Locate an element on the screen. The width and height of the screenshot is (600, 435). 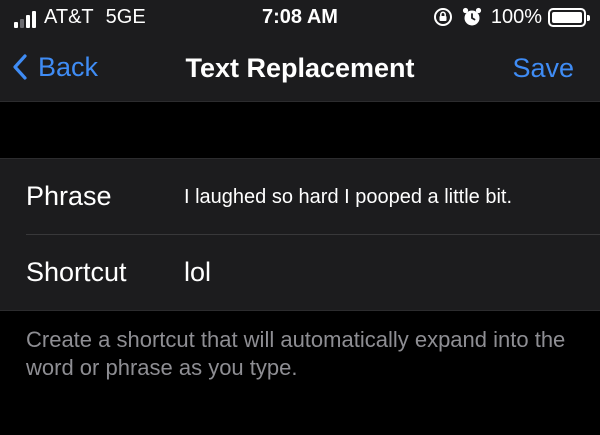
shortcut-label: Shortcut is located at coordinates (76, 272).